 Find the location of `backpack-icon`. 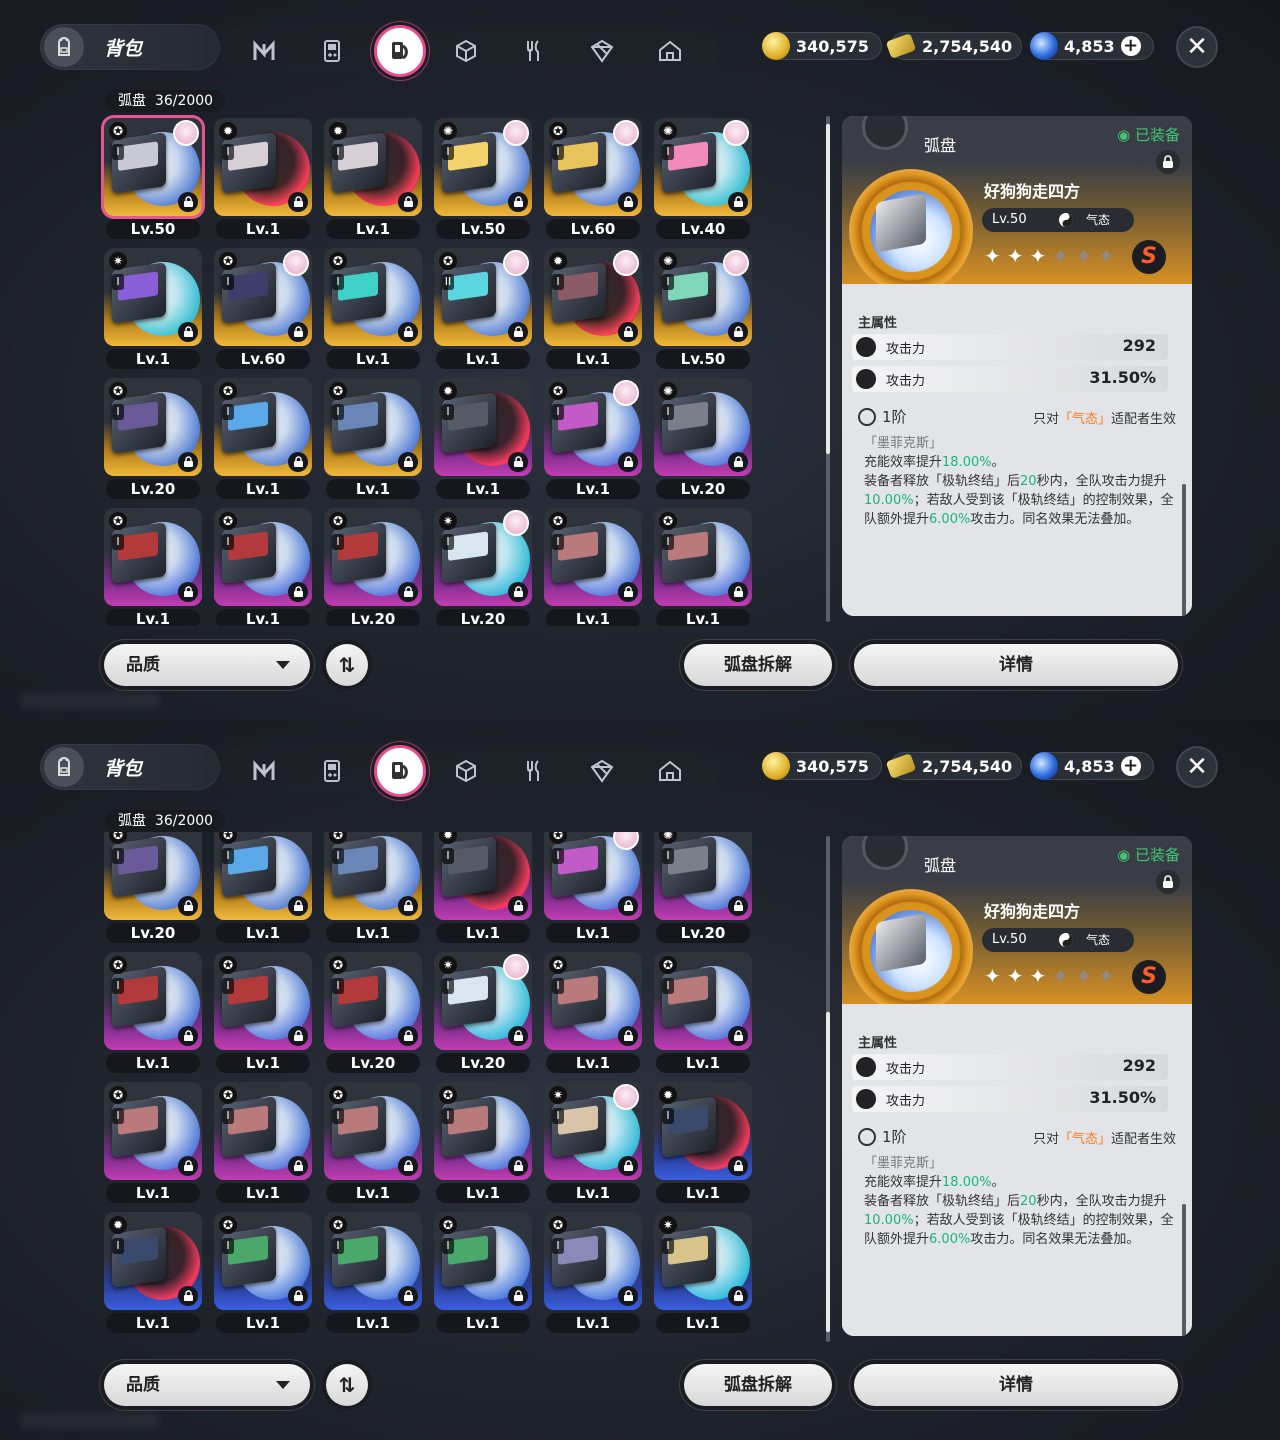

backpack-icon is located at coordinates (64, 47).